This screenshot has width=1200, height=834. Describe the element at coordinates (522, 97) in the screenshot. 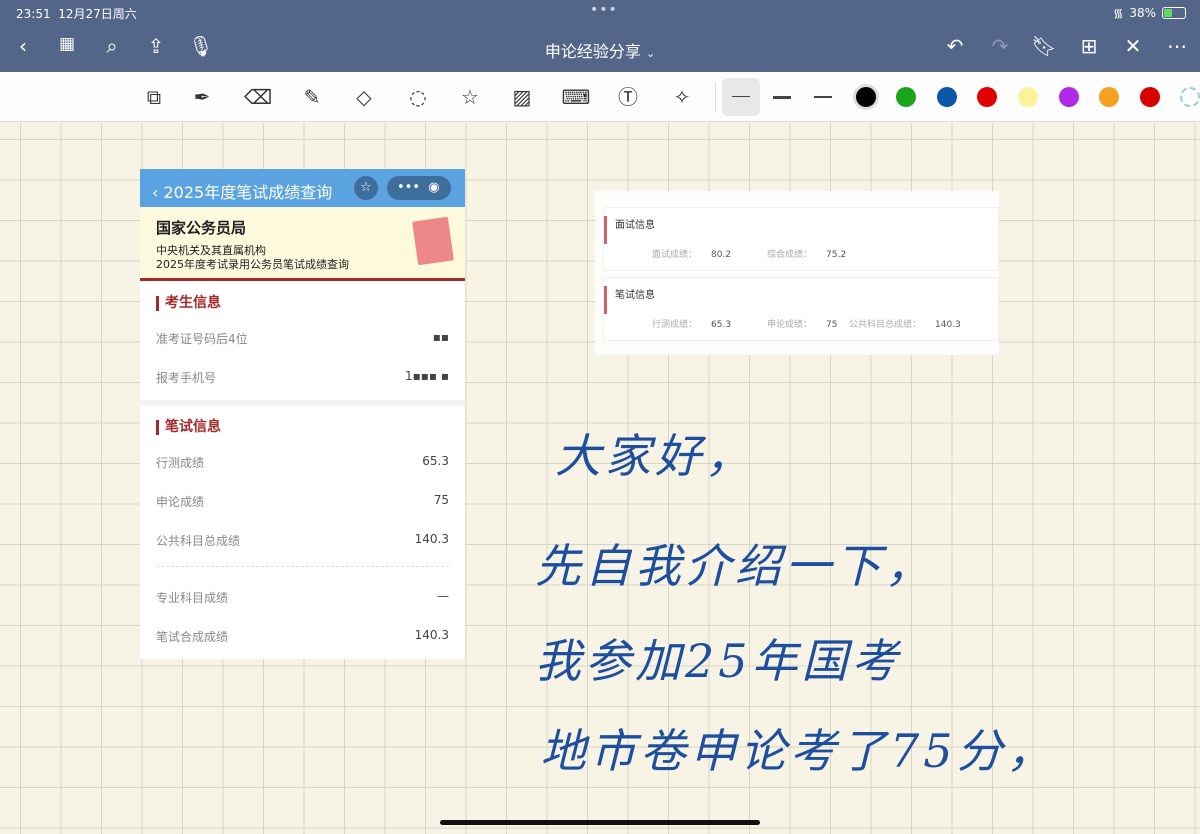

I see `image-icon: ▨` at that location.